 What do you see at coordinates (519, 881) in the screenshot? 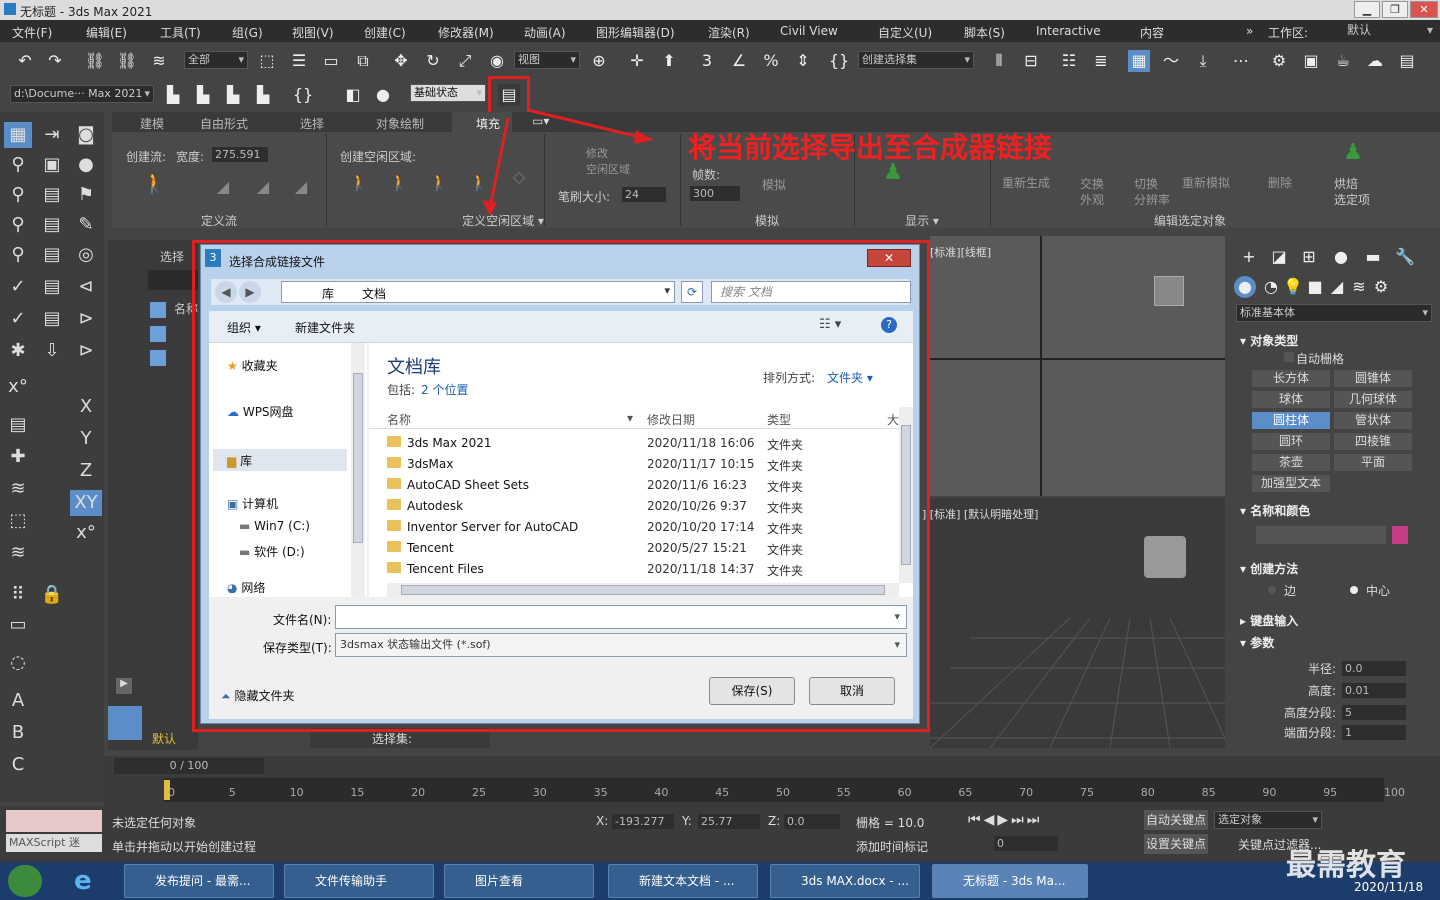
I see `task-image-viewer: 图片查看` at bounding box center [519, 881].